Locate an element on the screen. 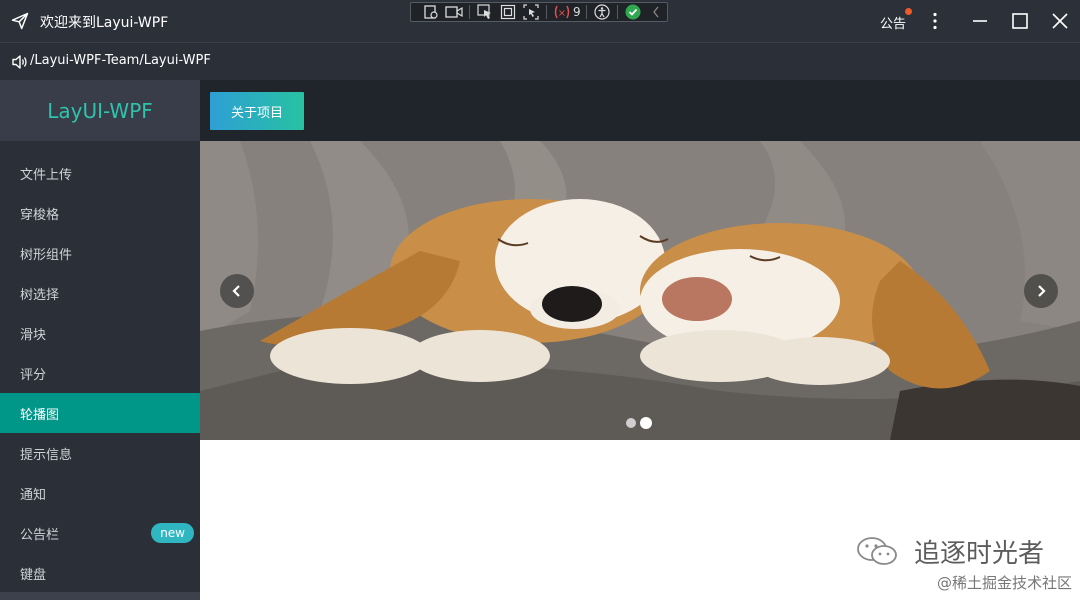  more-icon is located at coordinates (935, 21).